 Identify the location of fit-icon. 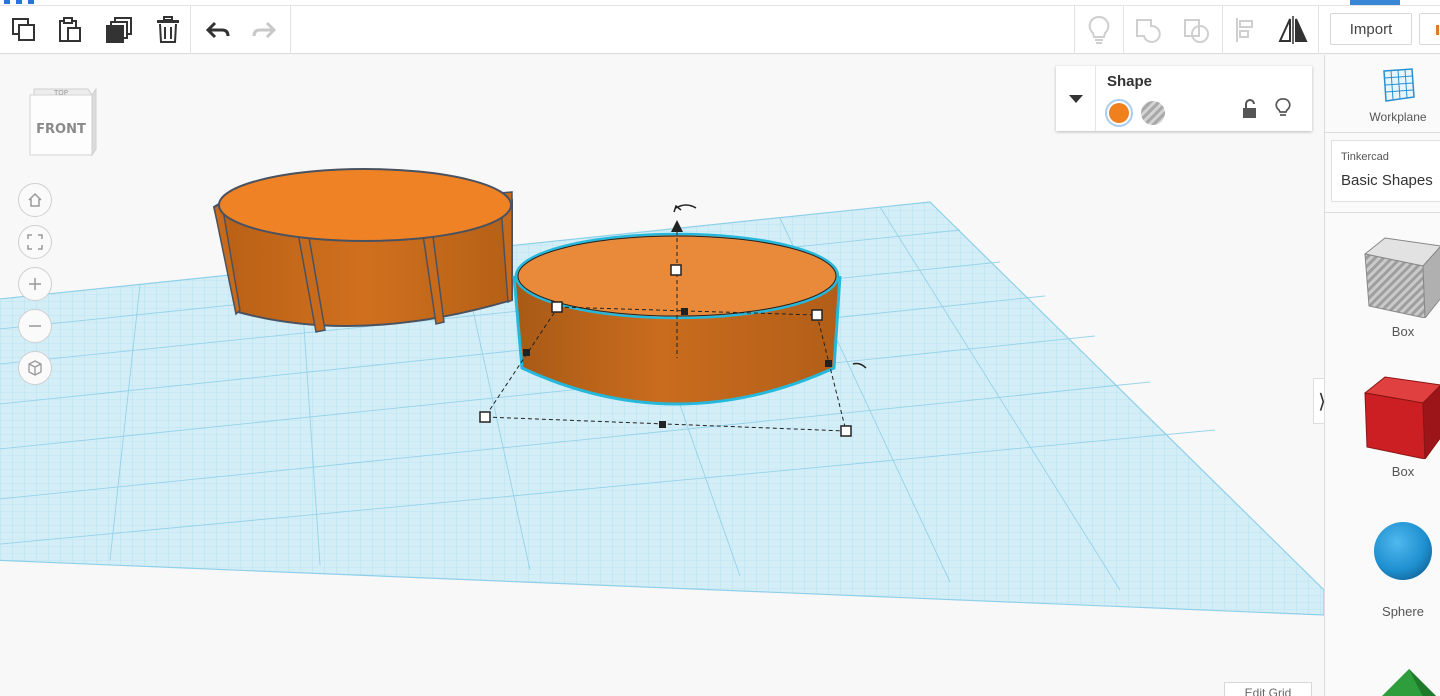
(35, 242).